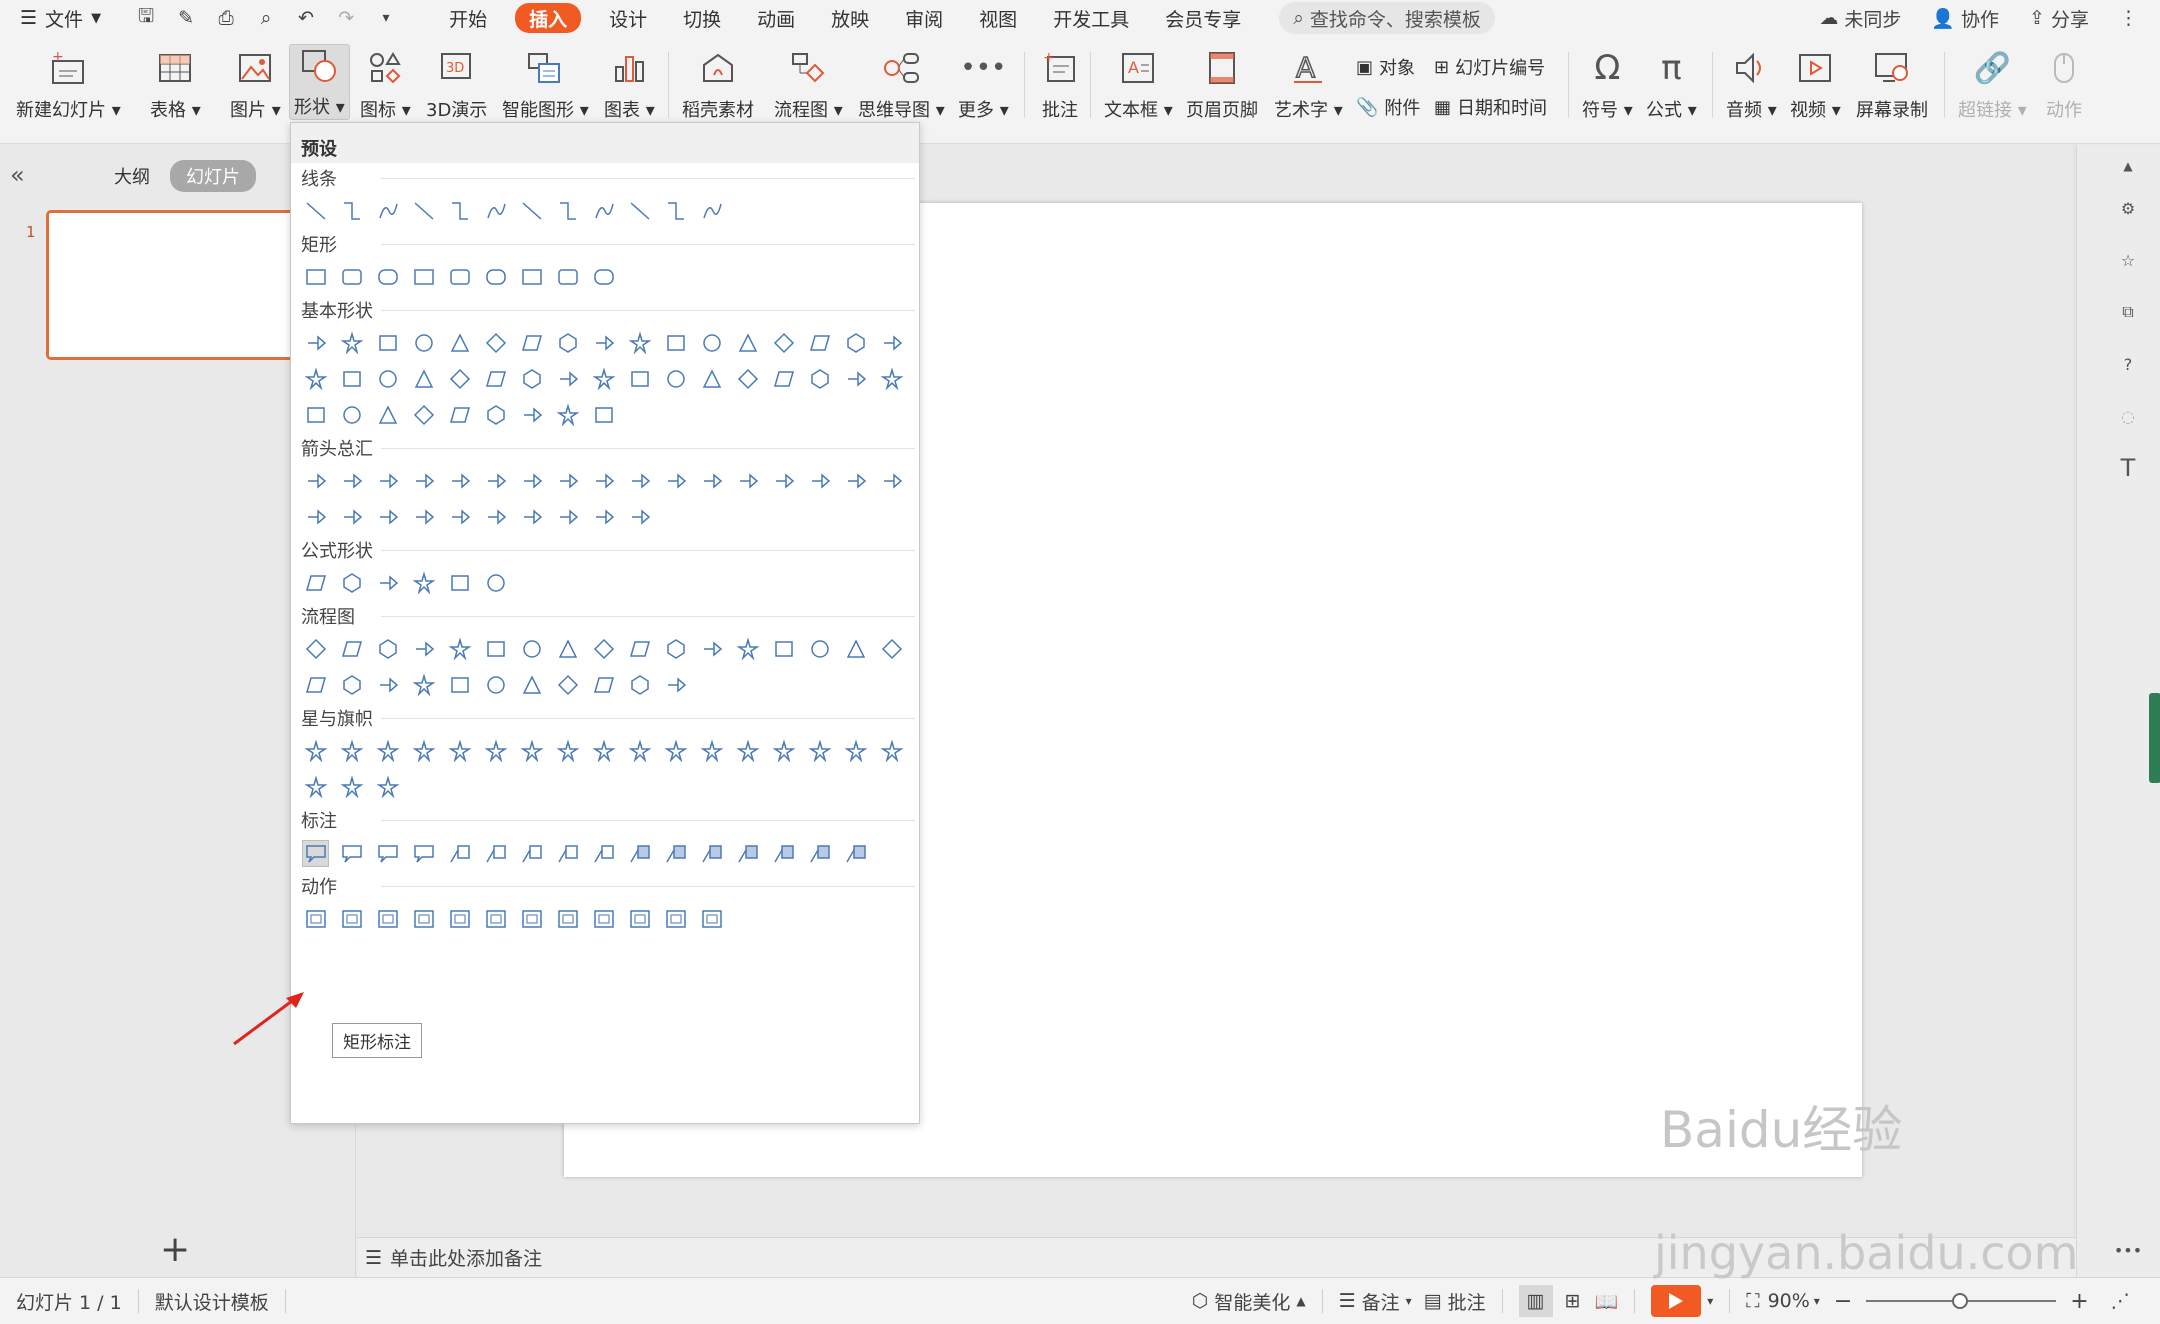 This screenshot has height=1324, width=2160. Describe the element at coordinates (1860, 18) in the screenshot. I see `sync-button: ☁ 未同步` at that location.